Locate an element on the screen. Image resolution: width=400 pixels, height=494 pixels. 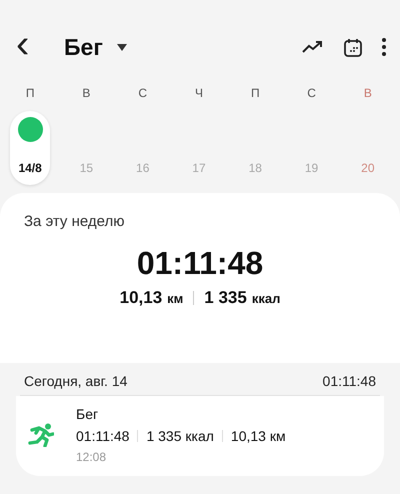
day-total: 01:11:48 is located at coordinates (349, 381).